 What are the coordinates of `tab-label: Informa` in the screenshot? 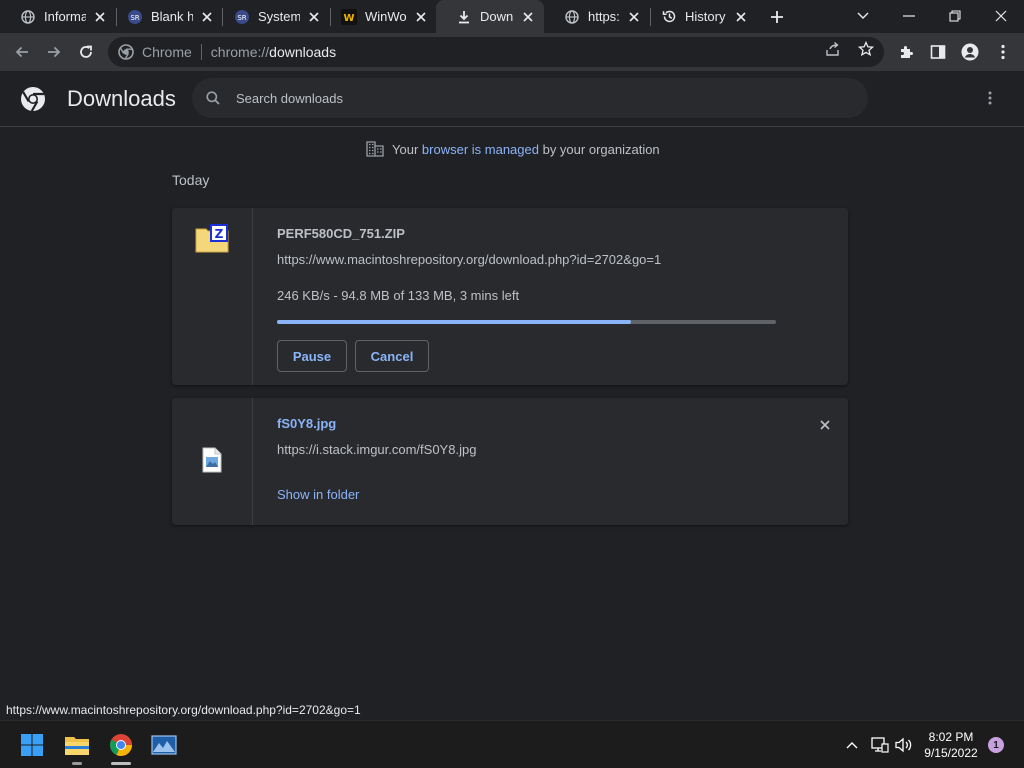 It's located at (65, 16).